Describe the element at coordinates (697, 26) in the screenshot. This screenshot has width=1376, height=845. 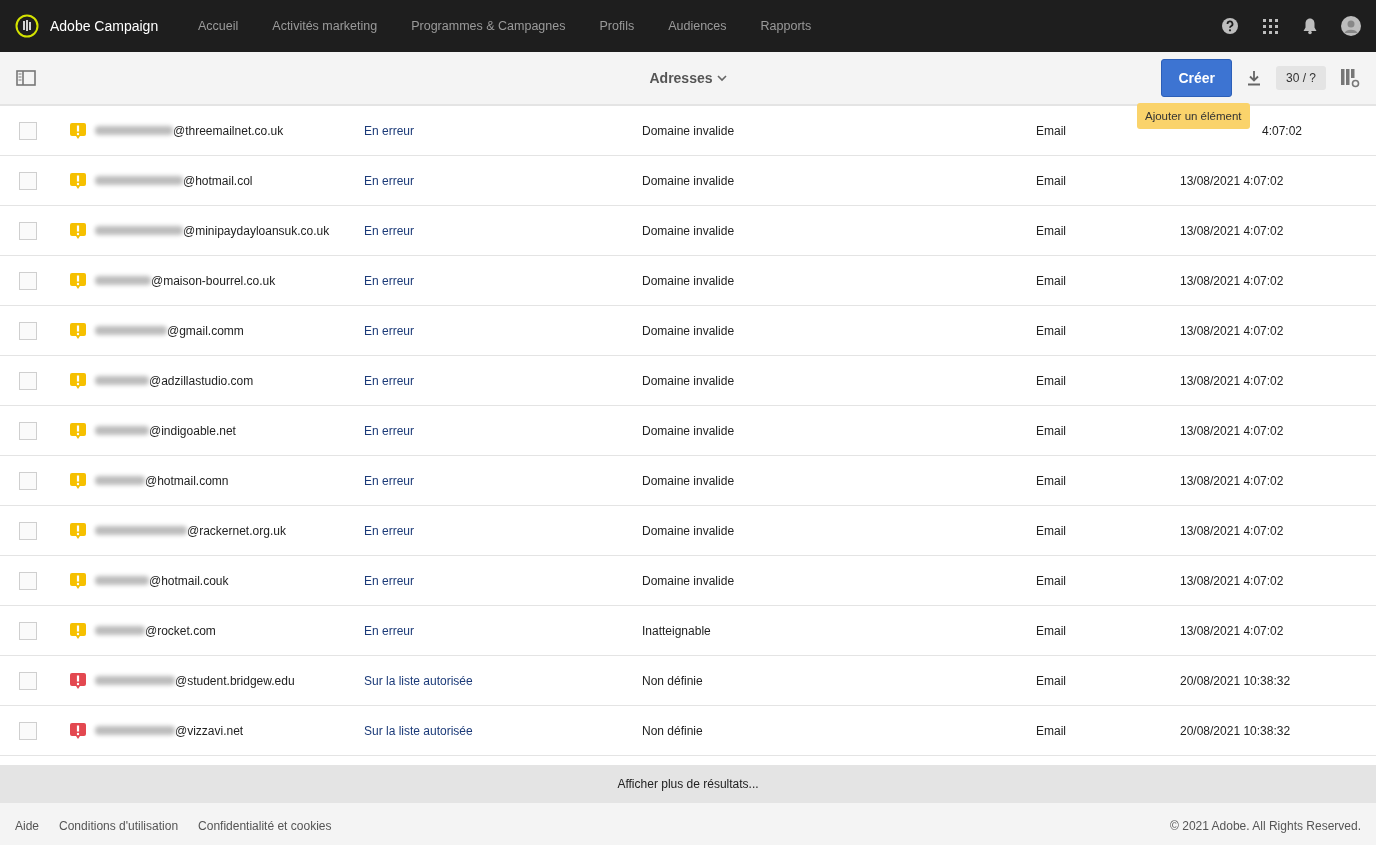
I see `nav-tab: Audiences` at that location.